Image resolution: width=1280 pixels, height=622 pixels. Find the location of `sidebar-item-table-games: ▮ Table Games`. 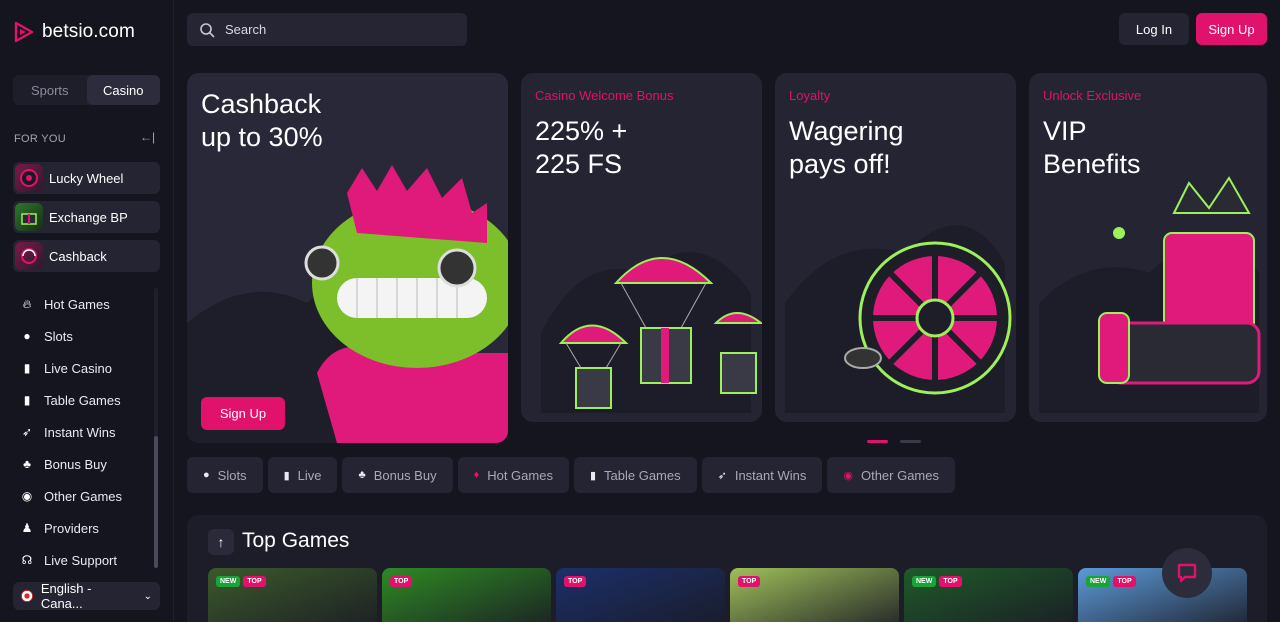

sidebar-item-table-games: ▮ Table Games is located at coordinates (84, 400).